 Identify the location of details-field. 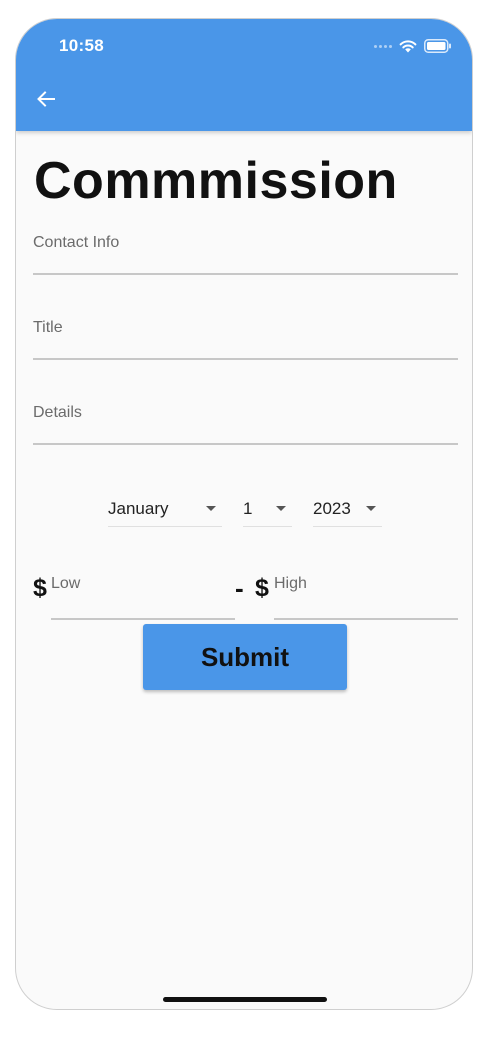
(245, 422).